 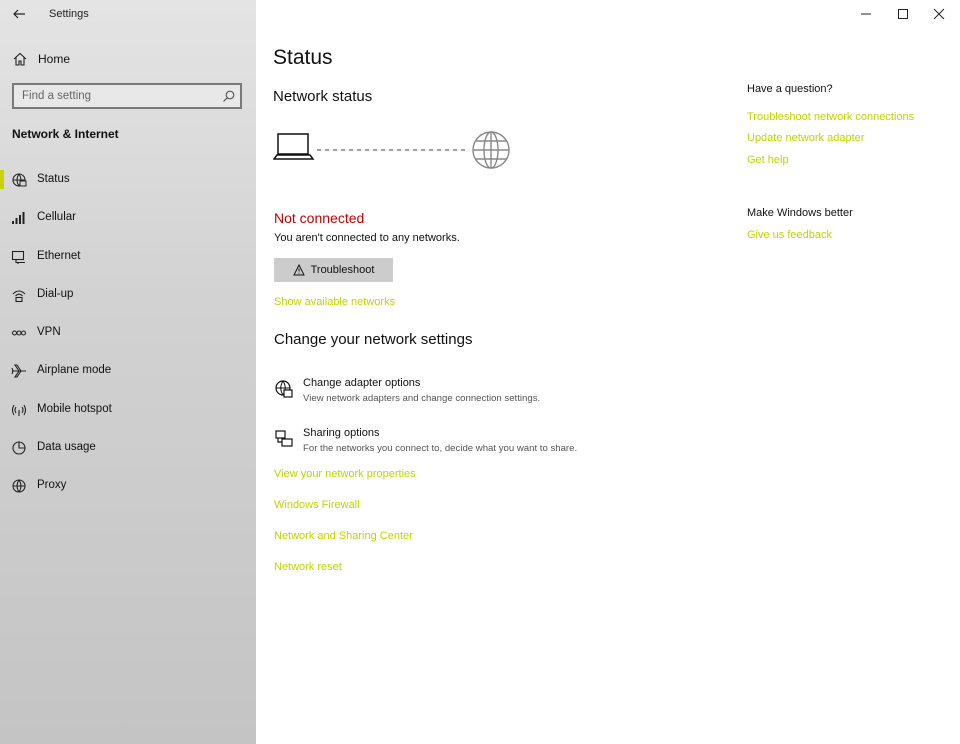 I want to click on sidebar-item-cellular: Cellular, so click(x=128, y=218).